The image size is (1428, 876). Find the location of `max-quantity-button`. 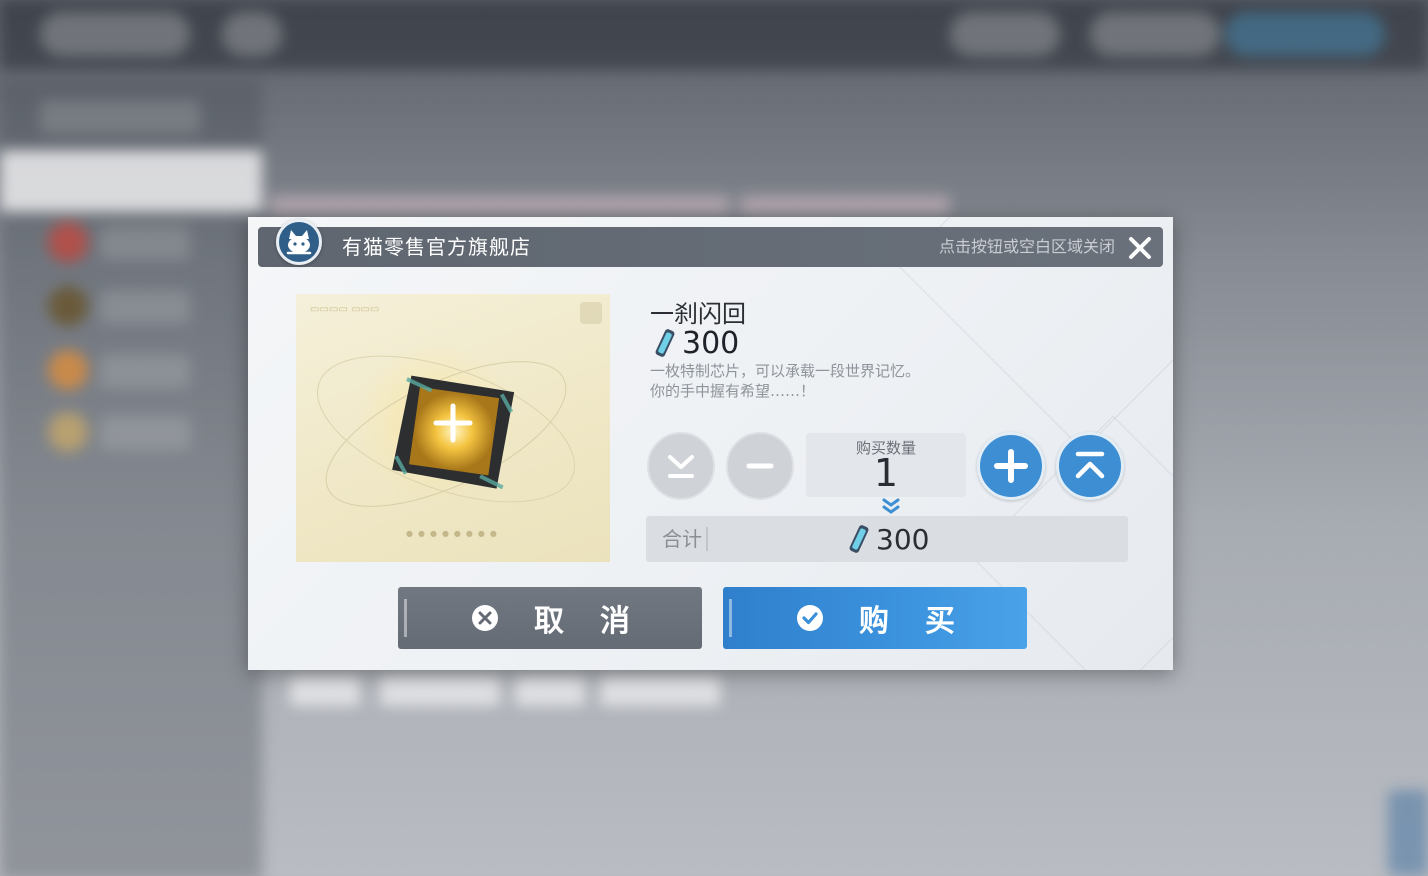

max-quantity-button is located at coordinates (1090, 466).